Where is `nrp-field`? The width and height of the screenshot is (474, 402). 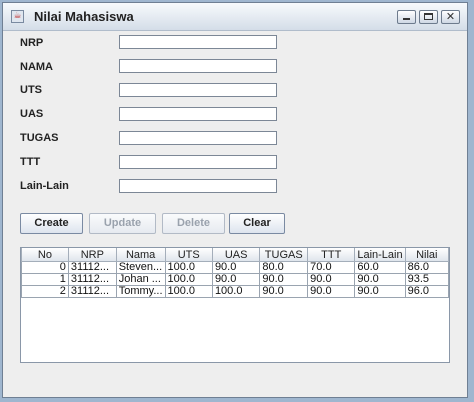 nrp-field is located at coordinates (198, 42).